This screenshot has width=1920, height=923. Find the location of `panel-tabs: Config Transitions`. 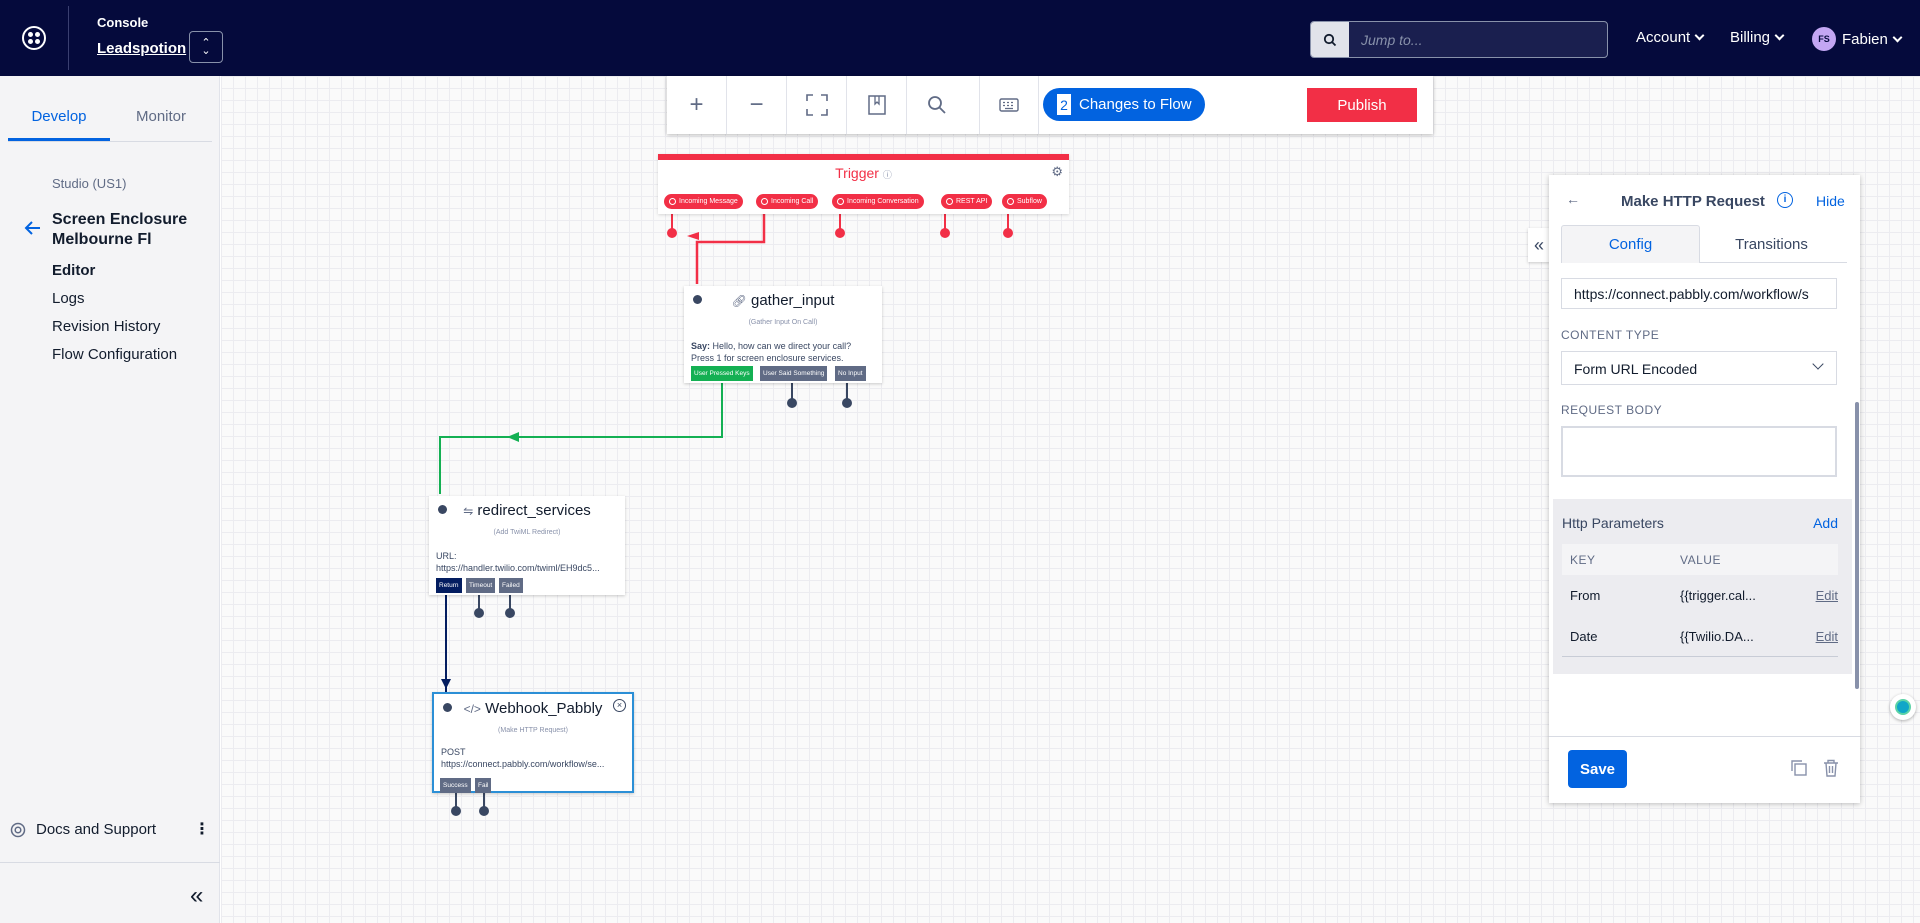

panel-tabs: Config Transitions is located at coordinates (1704, 244).